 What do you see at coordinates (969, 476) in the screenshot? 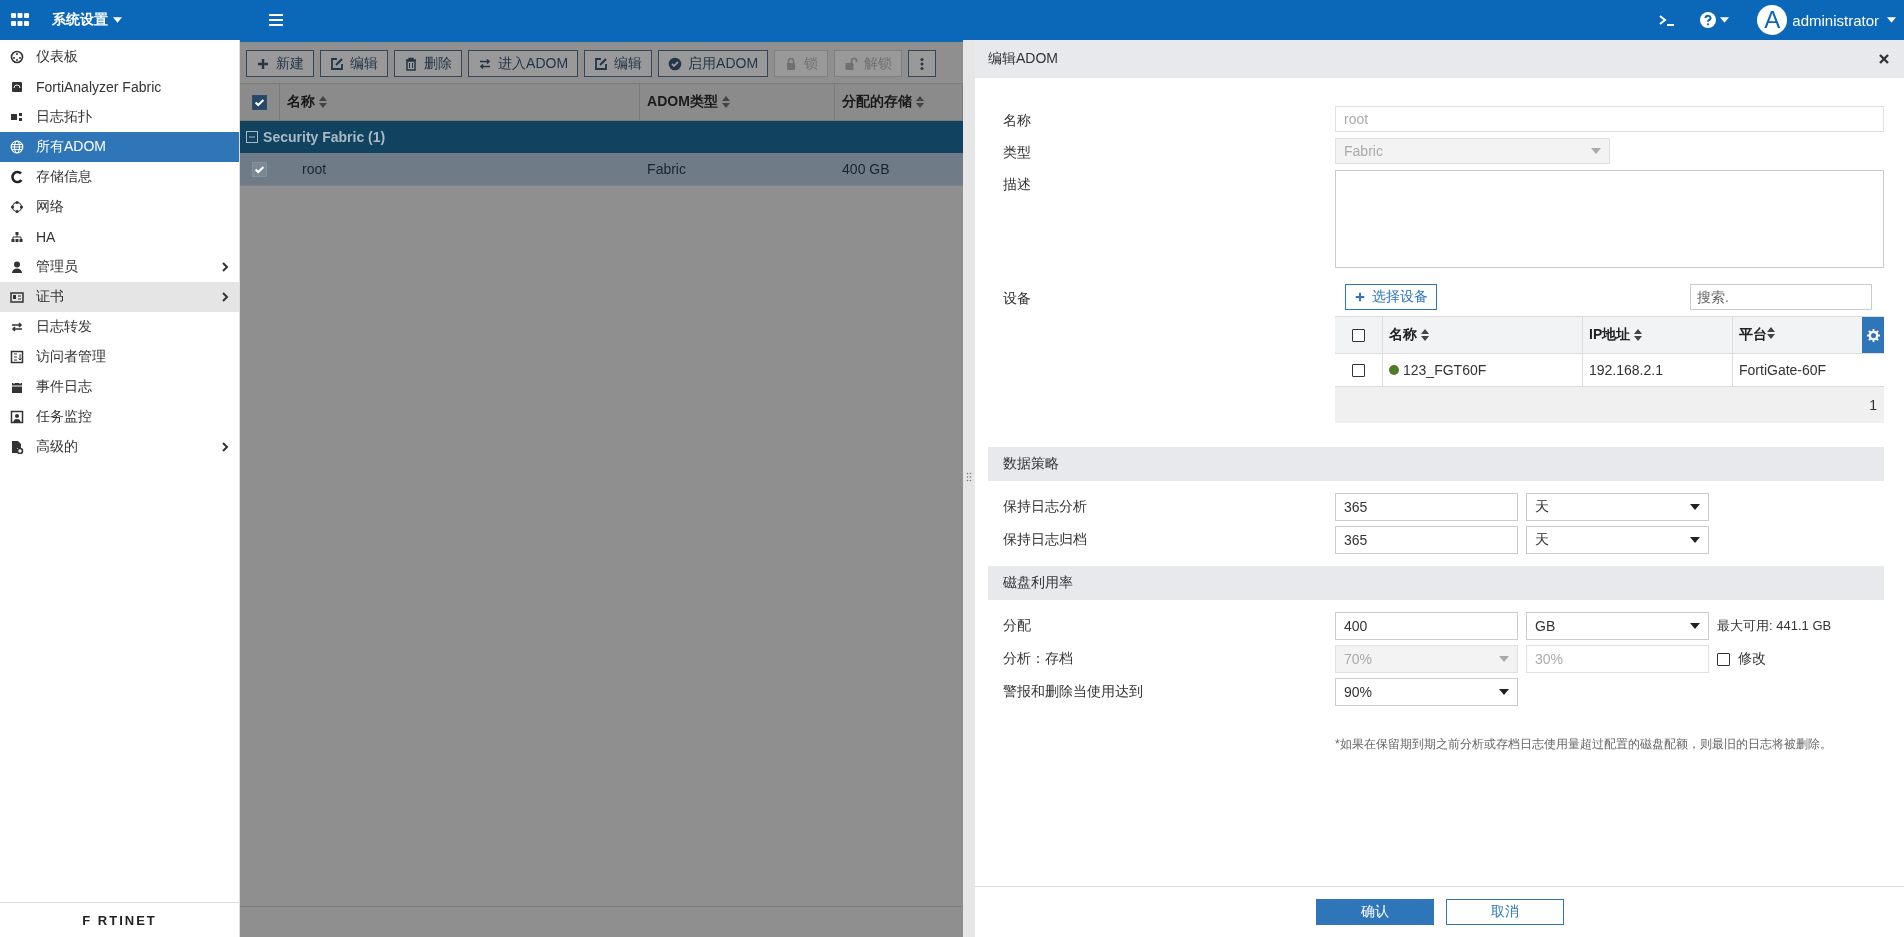
I see `grip-icon` at bounding box center [969, 476].